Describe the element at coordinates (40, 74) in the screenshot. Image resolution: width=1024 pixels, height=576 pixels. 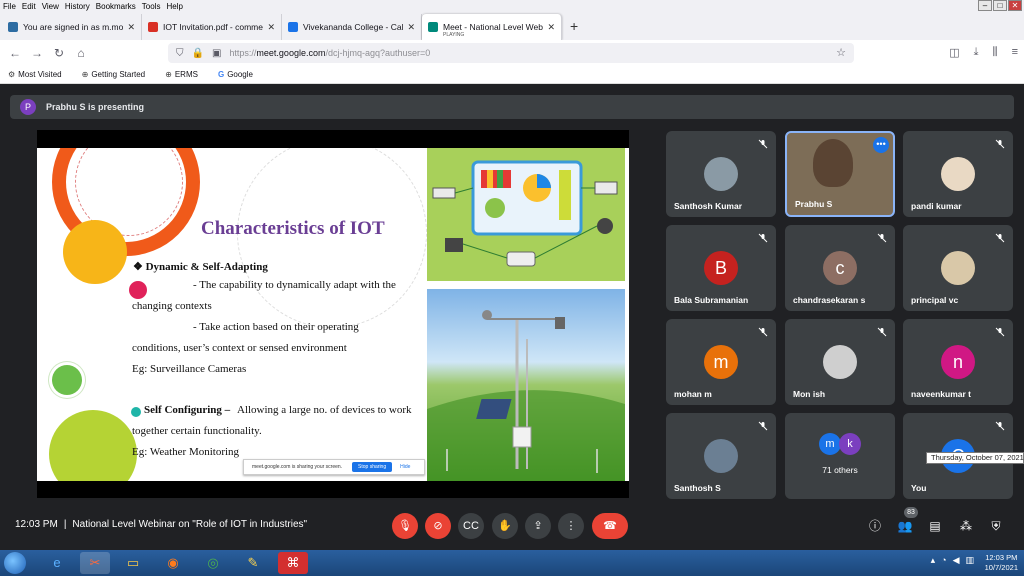
I see `bookmark-most-visited: ⚙ Most Visited` at that location.